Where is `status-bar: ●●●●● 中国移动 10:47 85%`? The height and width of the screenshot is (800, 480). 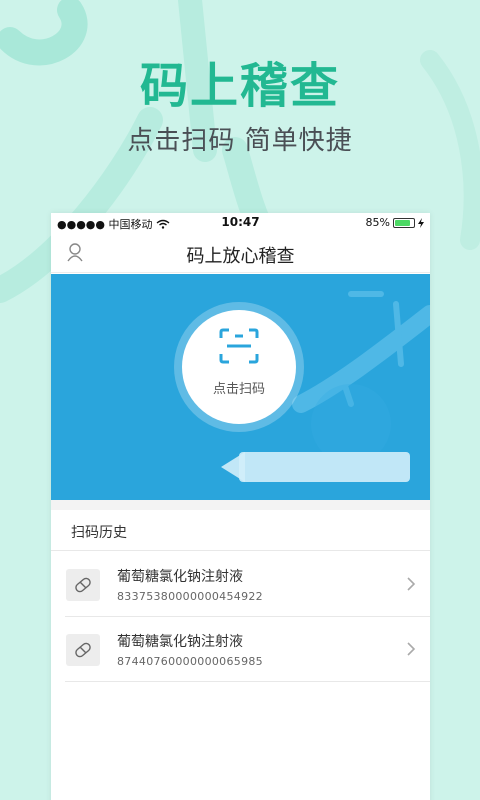 status-bar: ●●●●● 中国移动 10:47 85% is located at coordinates (240, 223).